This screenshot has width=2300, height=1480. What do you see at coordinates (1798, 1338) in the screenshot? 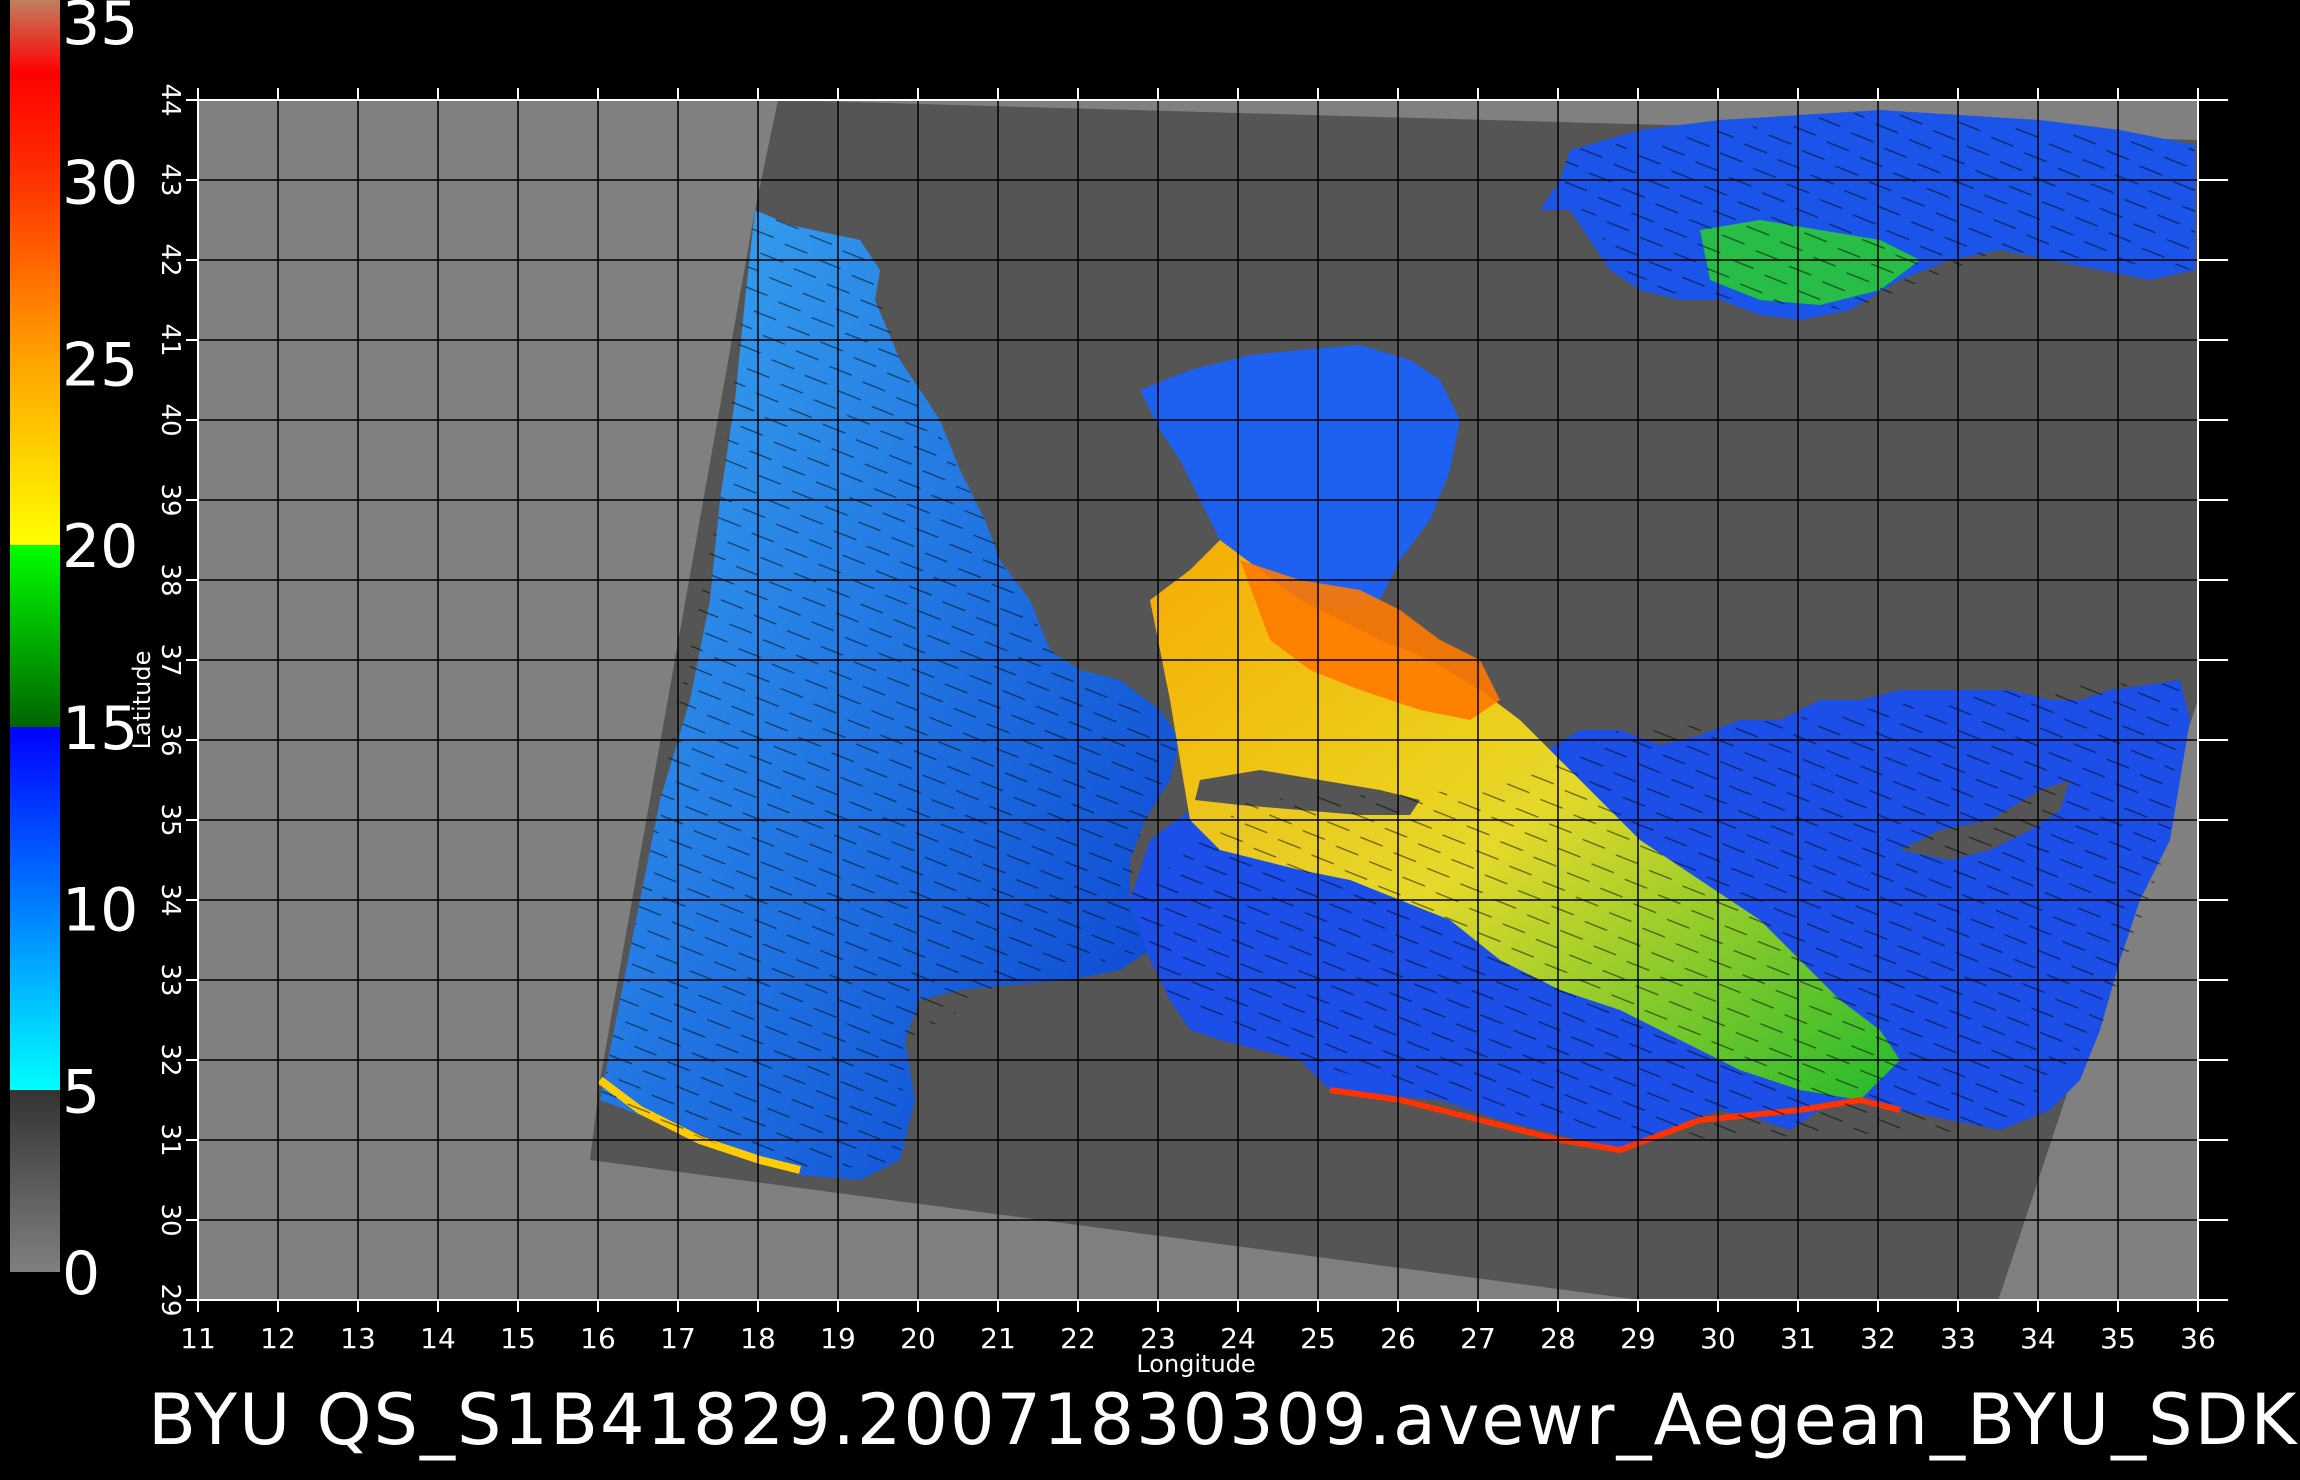
I see `x-tick-label: 31` at bounding box center [1798, 1338].